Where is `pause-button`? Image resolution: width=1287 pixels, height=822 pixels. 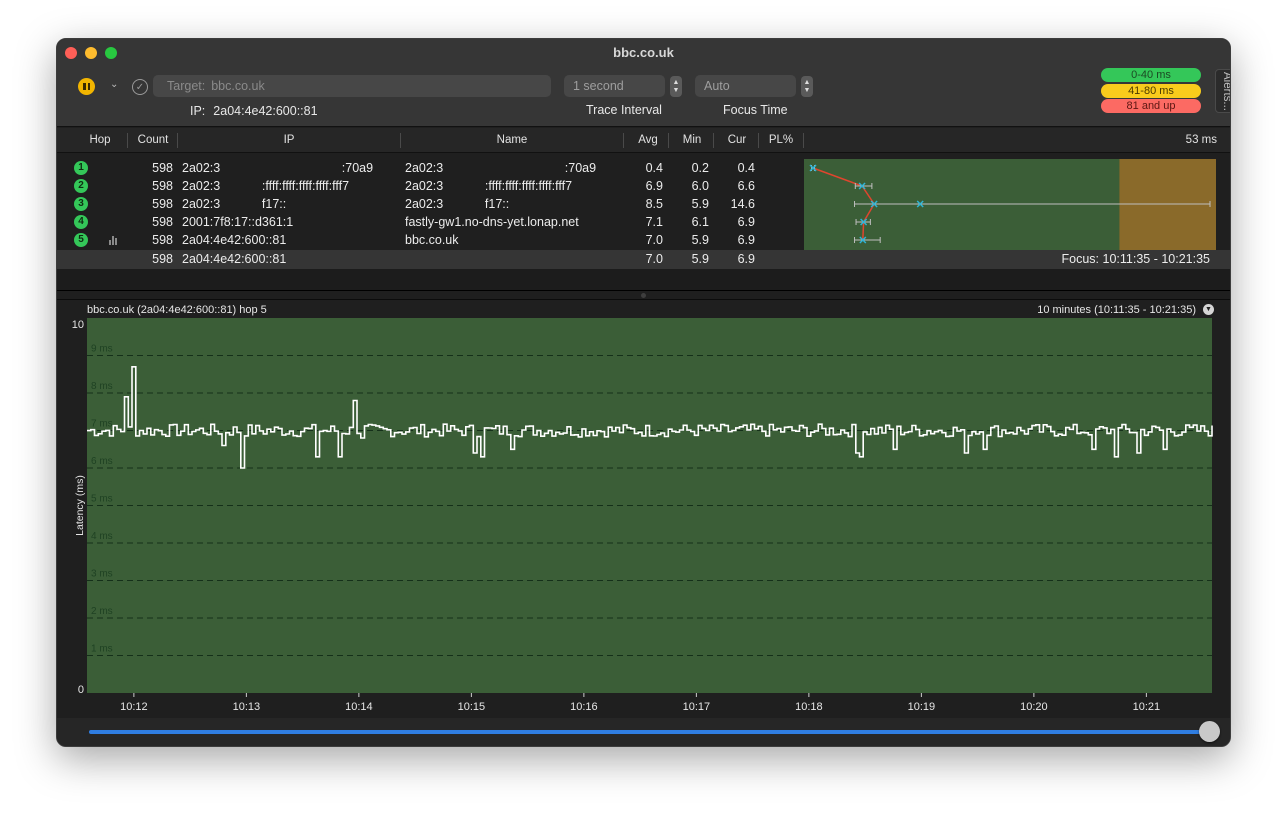
pause-button is located at coordinates (86, 86).